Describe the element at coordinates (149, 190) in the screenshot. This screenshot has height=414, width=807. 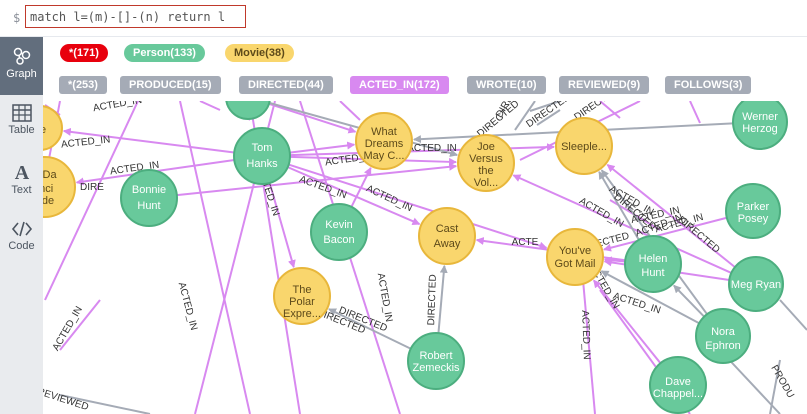
I see `node-caption: Bonnie` at that location.